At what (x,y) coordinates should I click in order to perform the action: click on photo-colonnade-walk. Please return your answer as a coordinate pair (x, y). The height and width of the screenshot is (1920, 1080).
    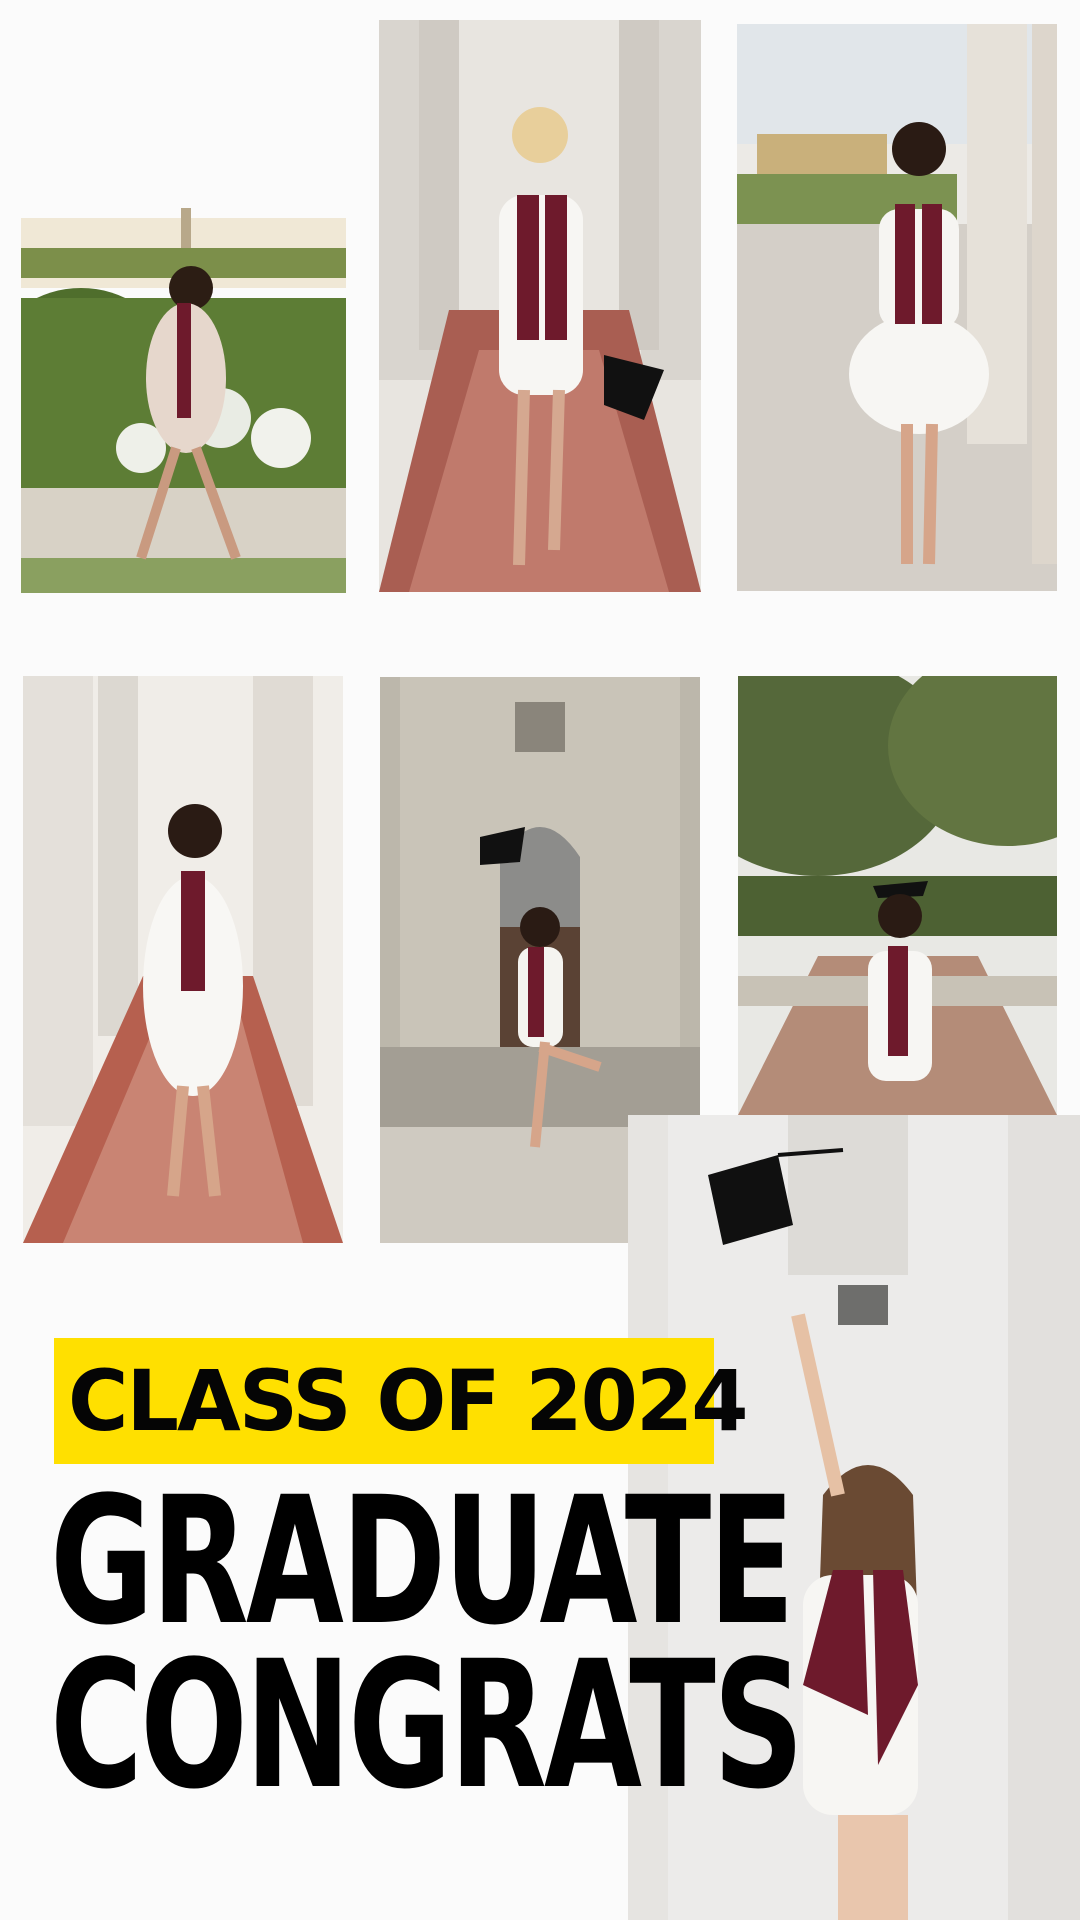
    Looking at the image, I should click on (540, 306).